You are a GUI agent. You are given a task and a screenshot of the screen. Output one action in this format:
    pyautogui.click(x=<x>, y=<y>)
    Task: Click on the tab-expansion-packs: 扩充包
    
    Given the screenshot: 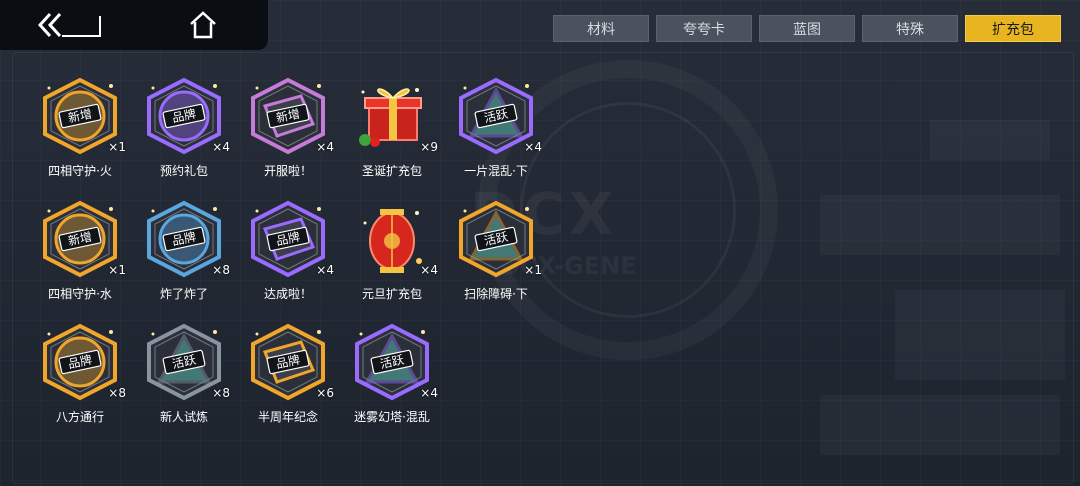 What is the action you would take?
    pyautogui.click(x=1013, y=28)
    